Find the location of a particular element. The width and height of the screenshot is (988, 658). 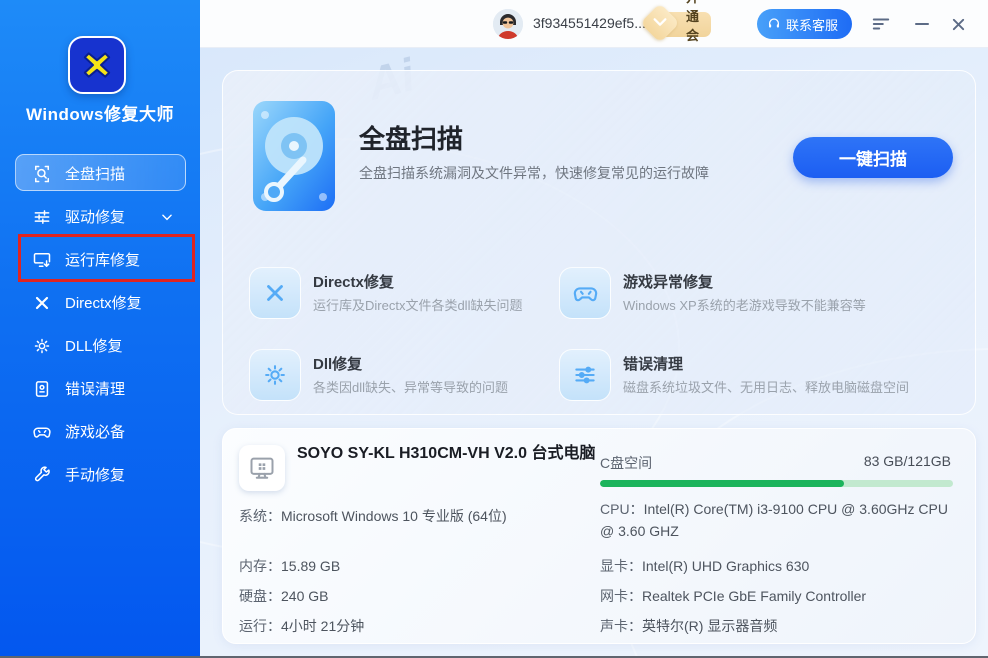

contact-support-button: 联系客服 is located at coordinates (804, 24).